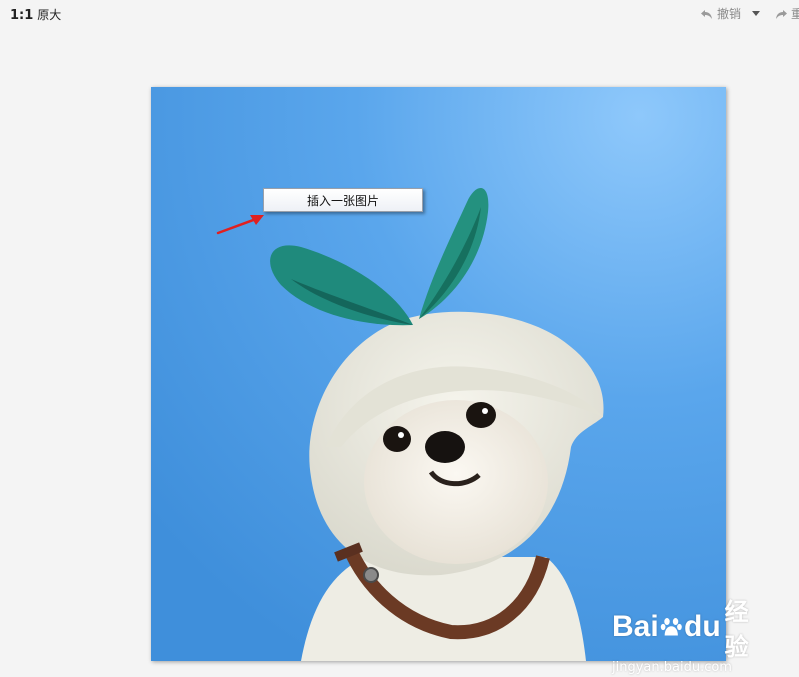 Image resolution: width=799 pixels, height=677 pixels. I want to click on context-menu-item-label: 插入一张图片, so click(342, 200).